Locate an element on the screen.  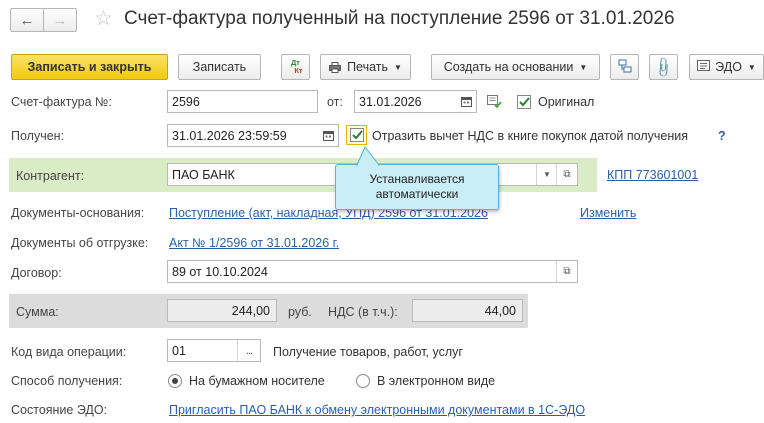
forward-button: → is located at coordinates (60, 20).